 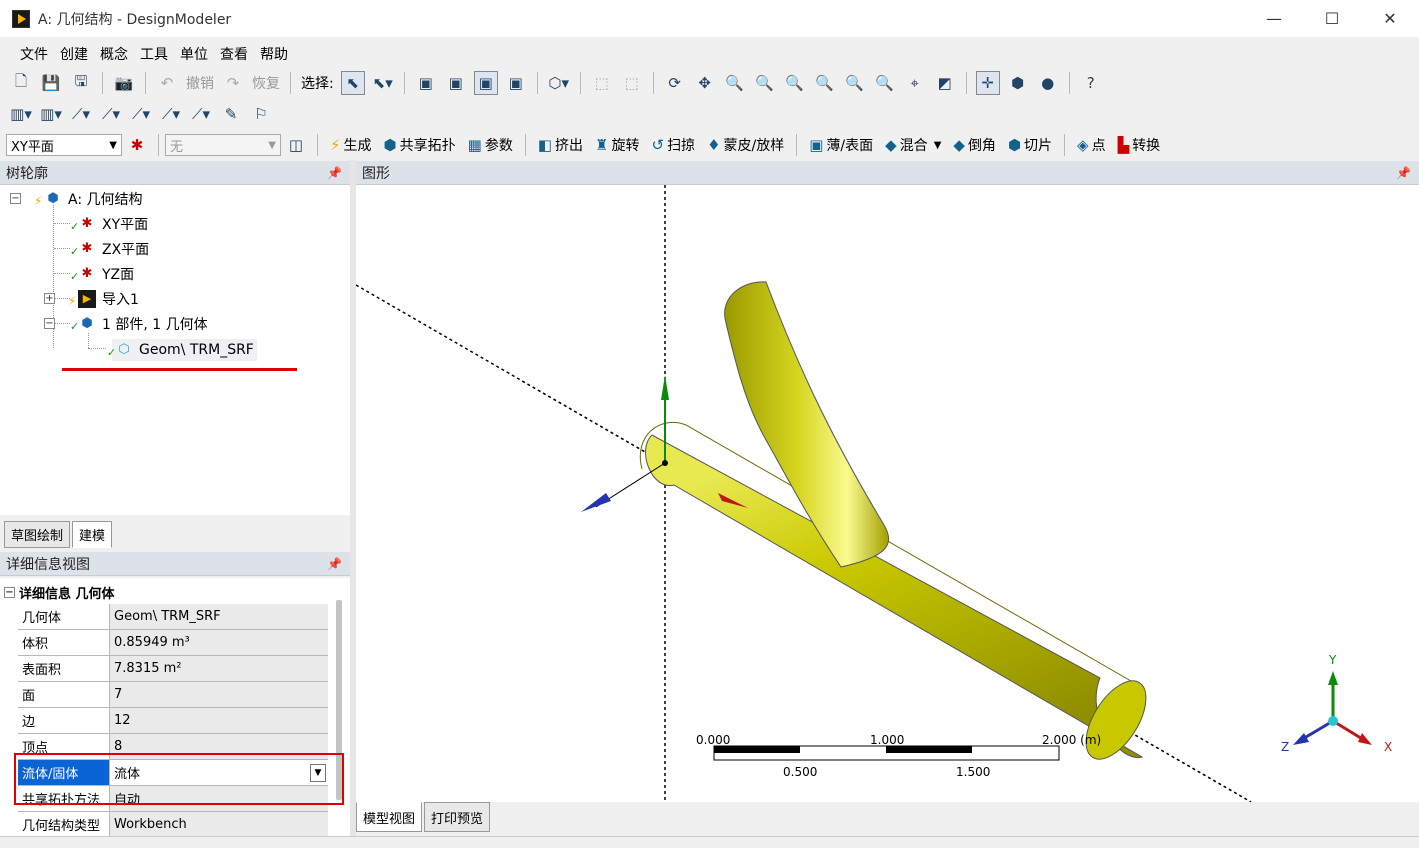 What do you see at coordinates (841, 145) in the screenshot?
I see `thin-surface-button: ▣ 薄/表面` at bounding box center [841, 145].